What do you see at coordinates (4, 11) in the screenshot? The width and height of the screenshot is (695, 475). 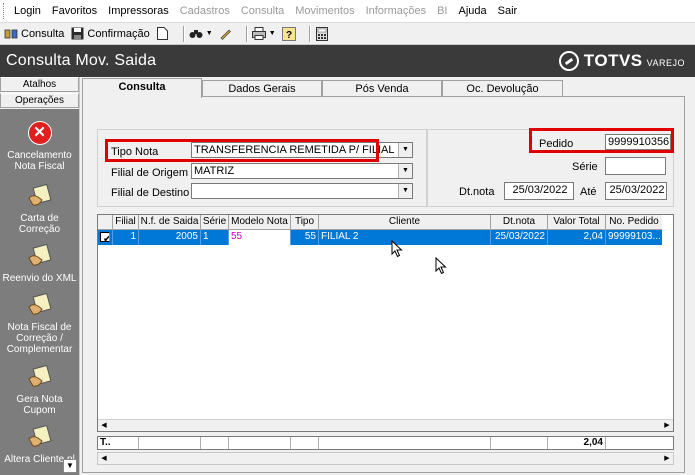 I see `menu-grip` at bounding box center [4, 11].